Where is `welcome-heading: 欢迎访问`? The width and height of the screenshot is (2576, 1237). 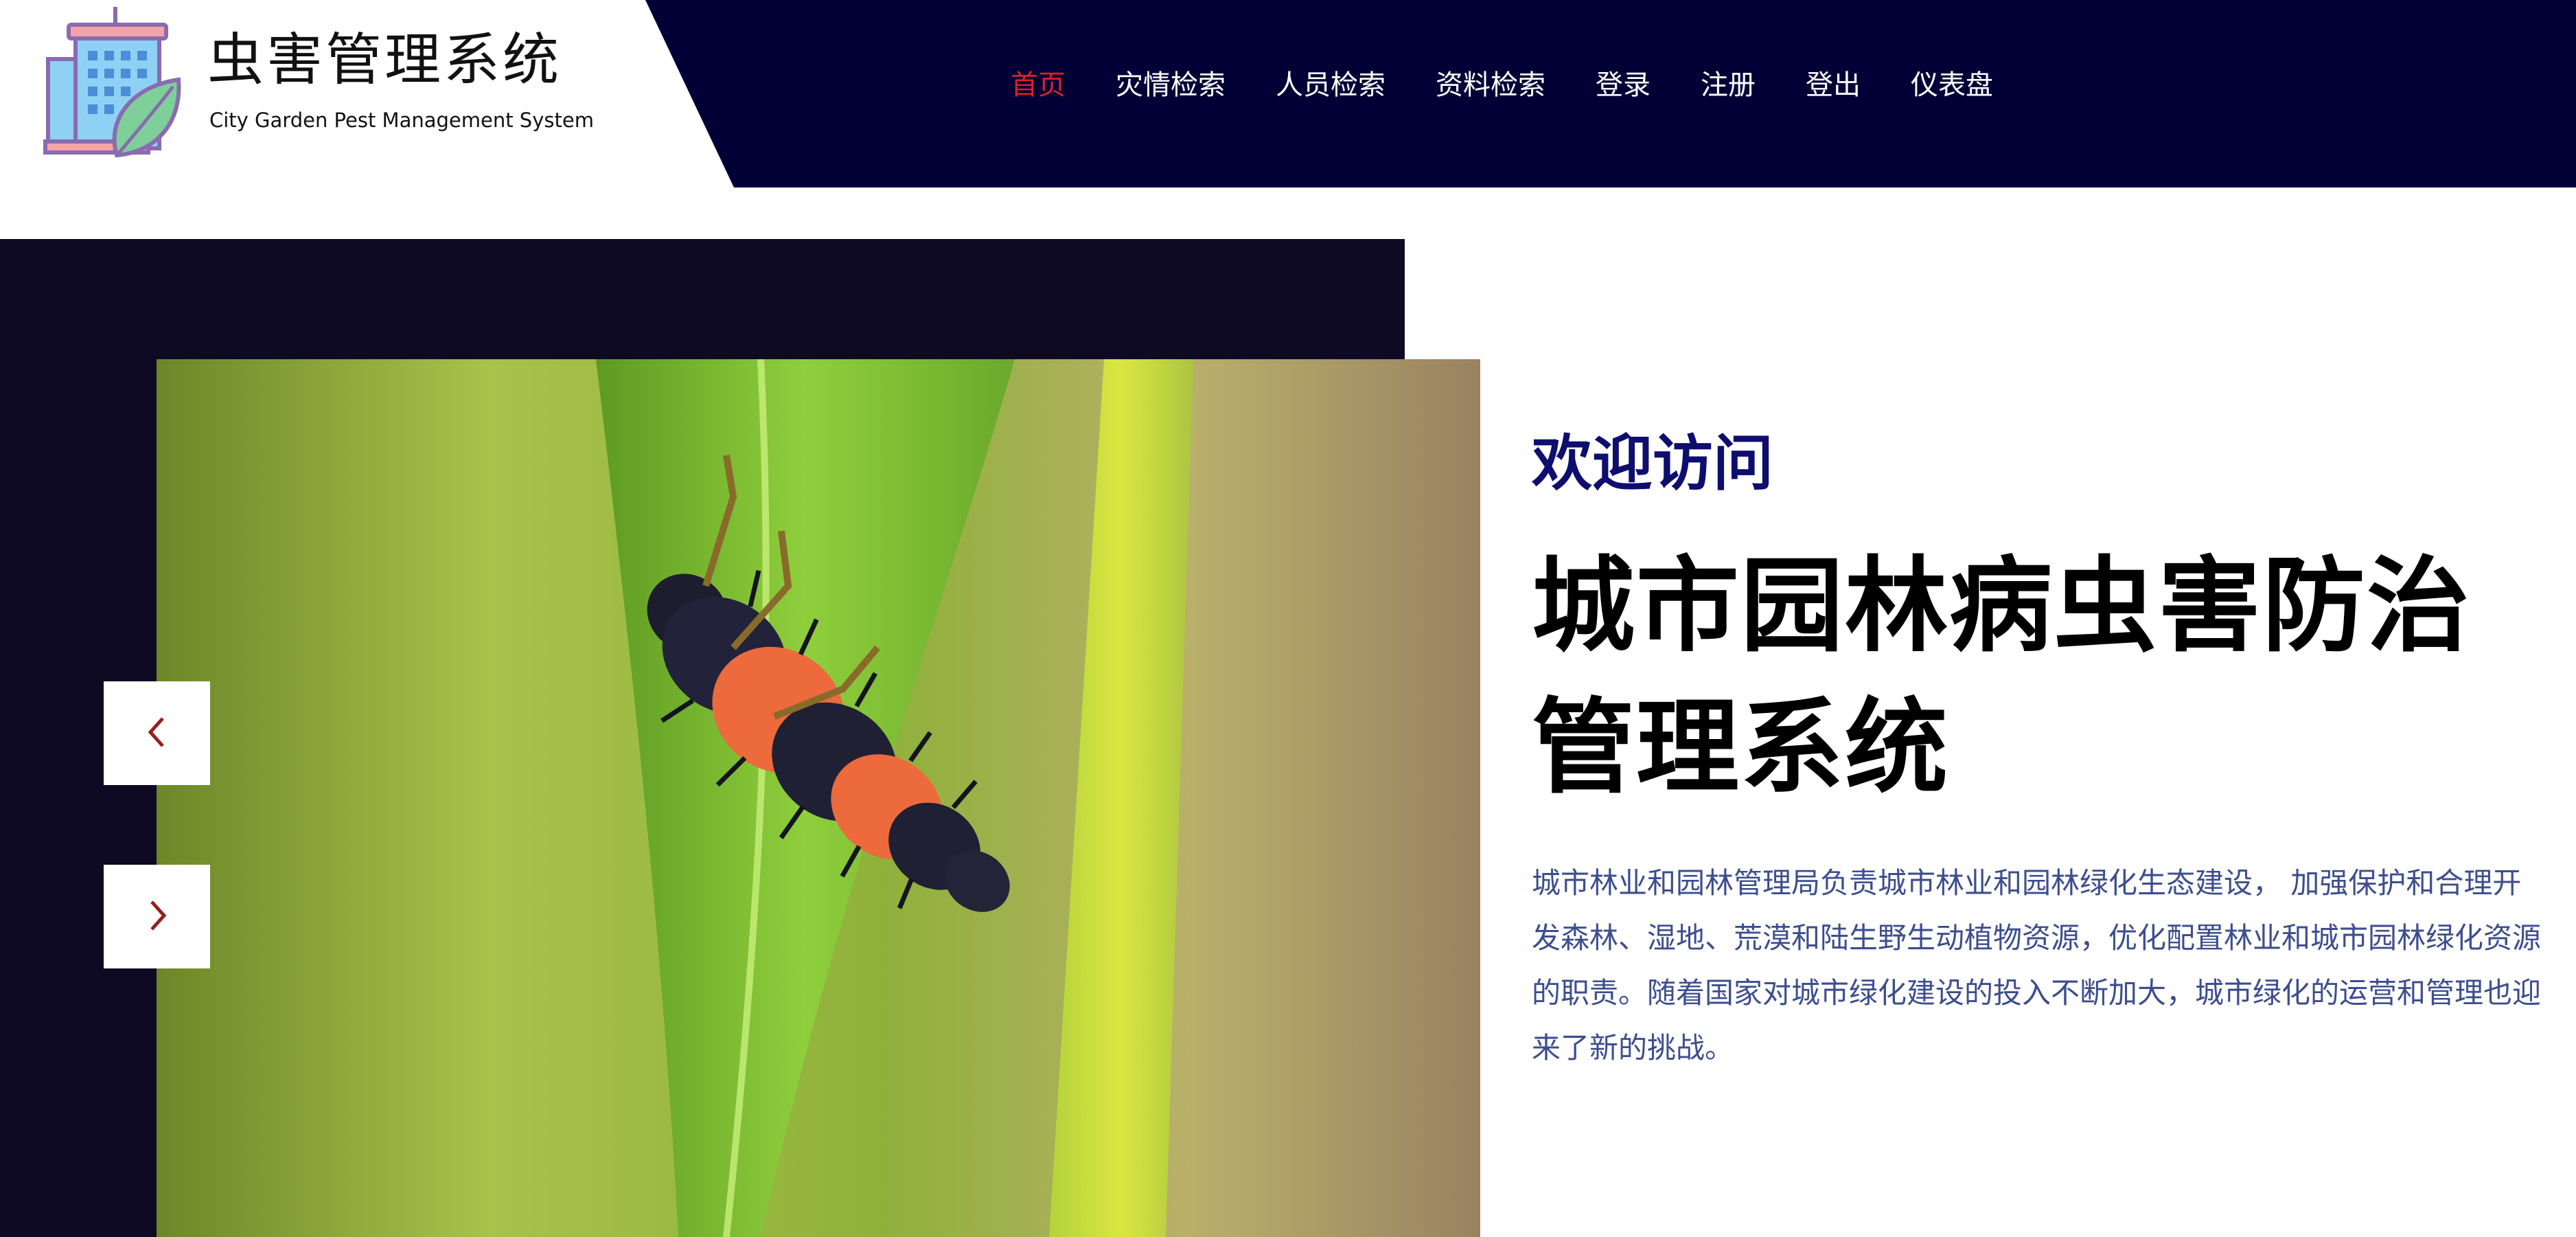
welcome-heading: 欢迎访问 is located at coordinates (1653, 463).